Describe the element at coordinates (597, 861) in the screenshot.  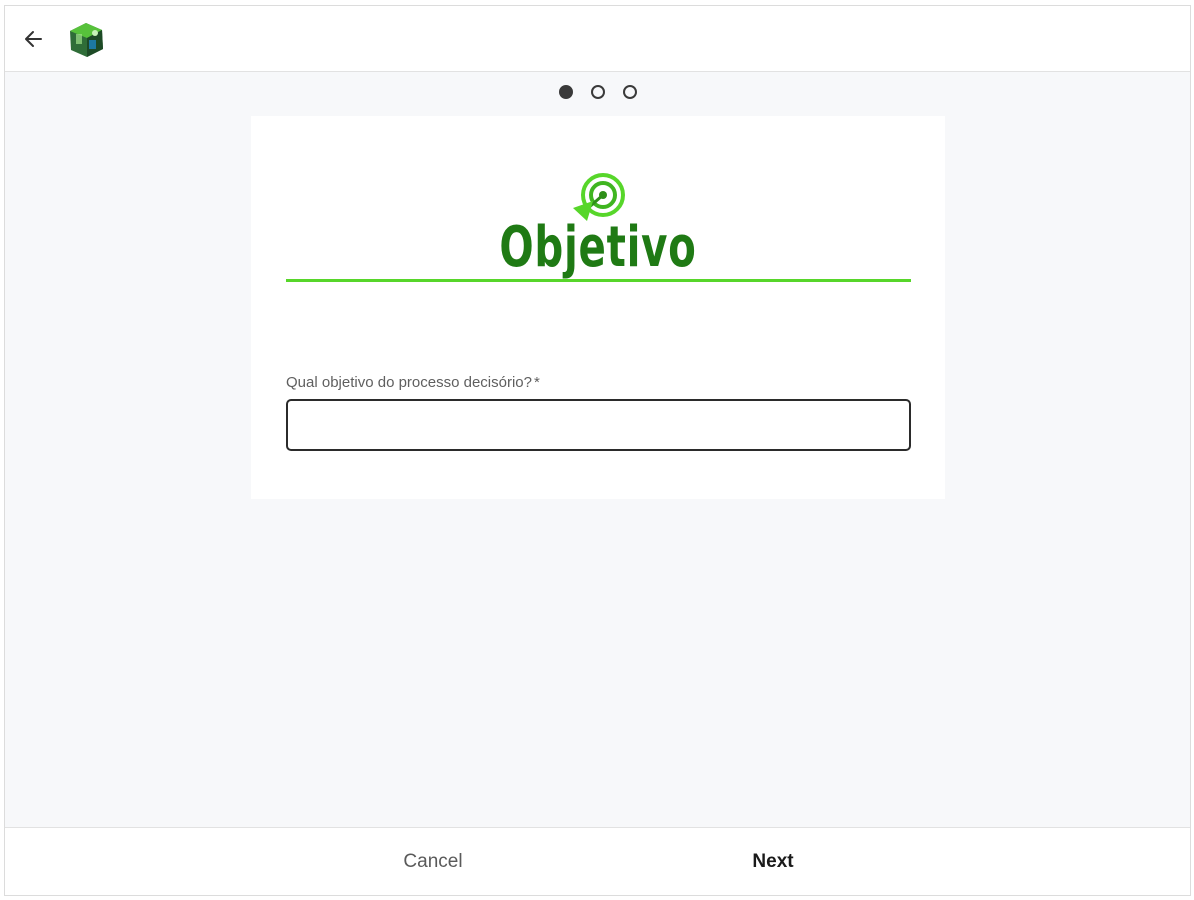
I see `bottom-action-bar: Cancel Next` at that location.